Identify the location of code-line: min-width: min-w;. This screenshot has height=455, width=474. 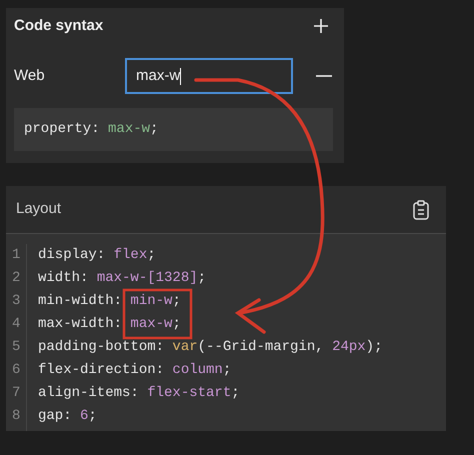
(109, 301).